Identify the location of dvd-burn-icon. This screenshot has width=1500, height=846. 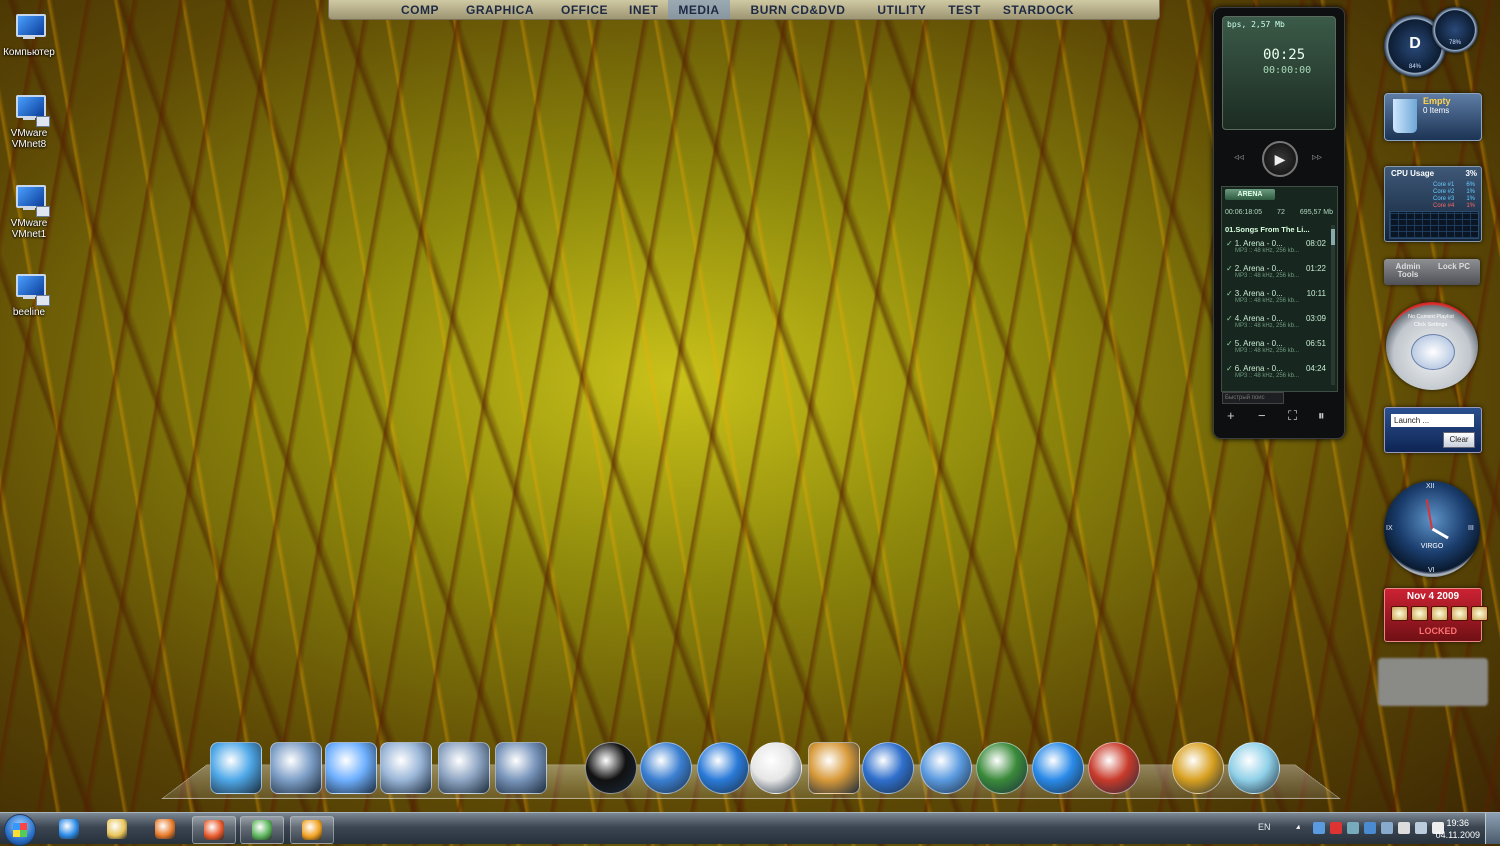
(776, 768).